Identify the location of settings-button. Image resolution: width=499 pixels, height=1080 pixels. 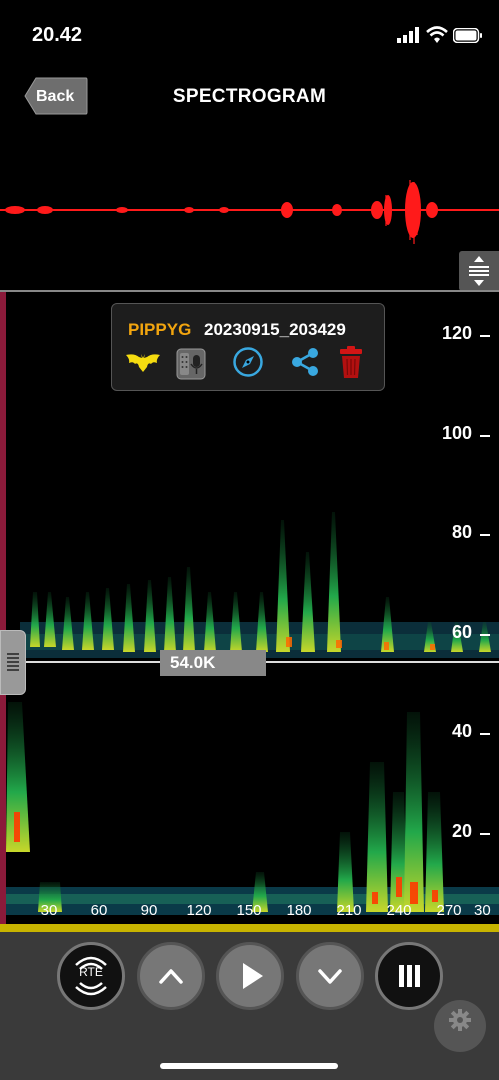
(460, 1026).